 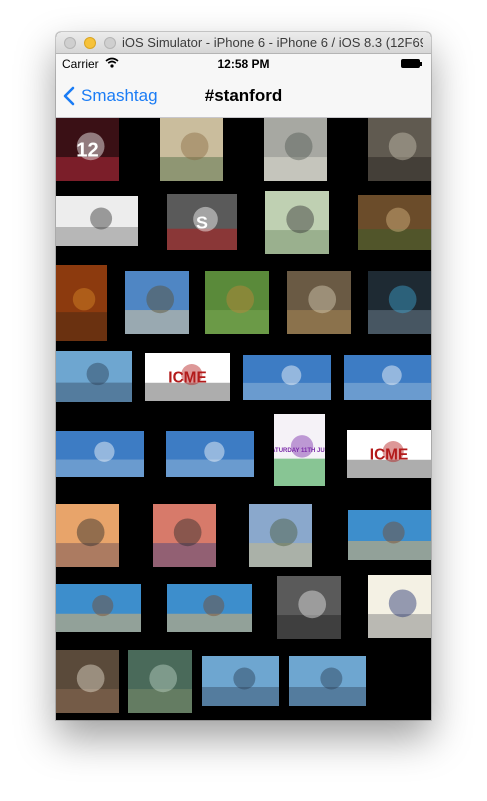 I want to click on minimize-window-button, so click(x=90, y=43).